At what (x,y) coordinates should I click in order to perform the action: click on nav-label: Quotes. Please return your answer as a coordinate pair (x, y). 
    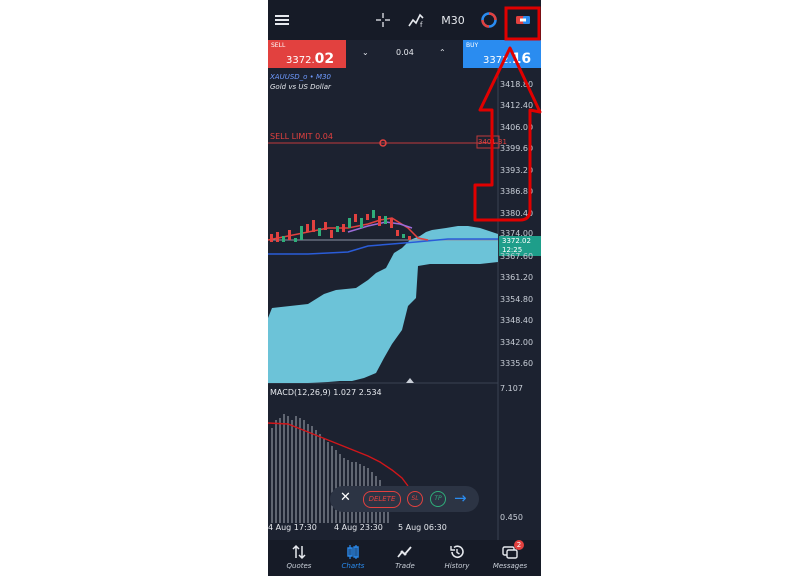
    Looking at the image, I should click on (299, 566).